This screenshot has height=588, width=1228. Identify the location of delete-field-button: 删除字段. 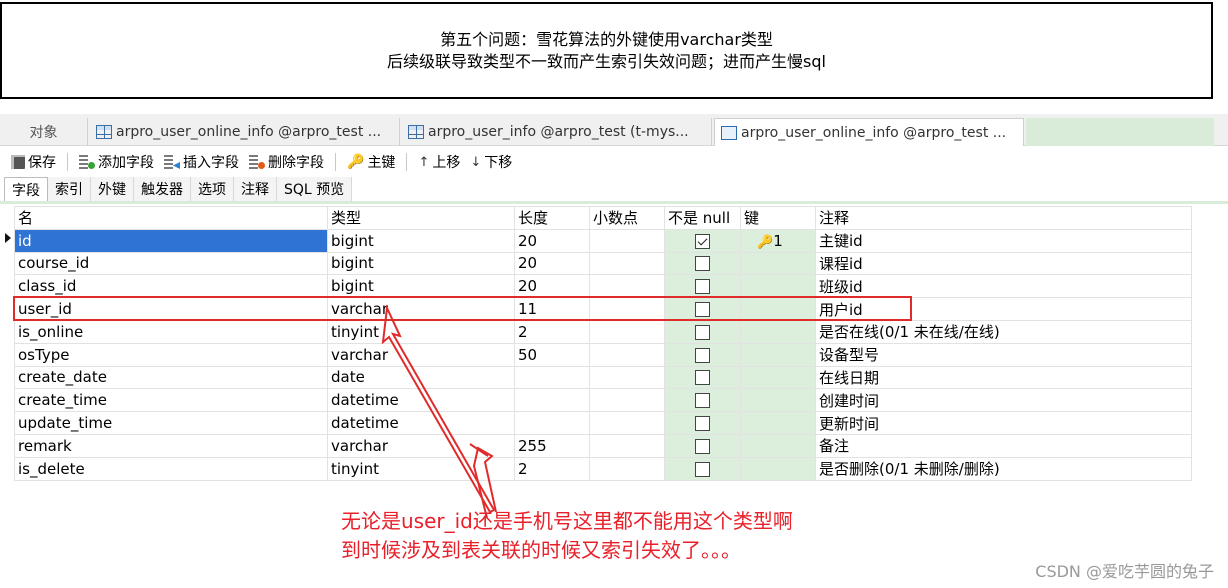
(286, 162).